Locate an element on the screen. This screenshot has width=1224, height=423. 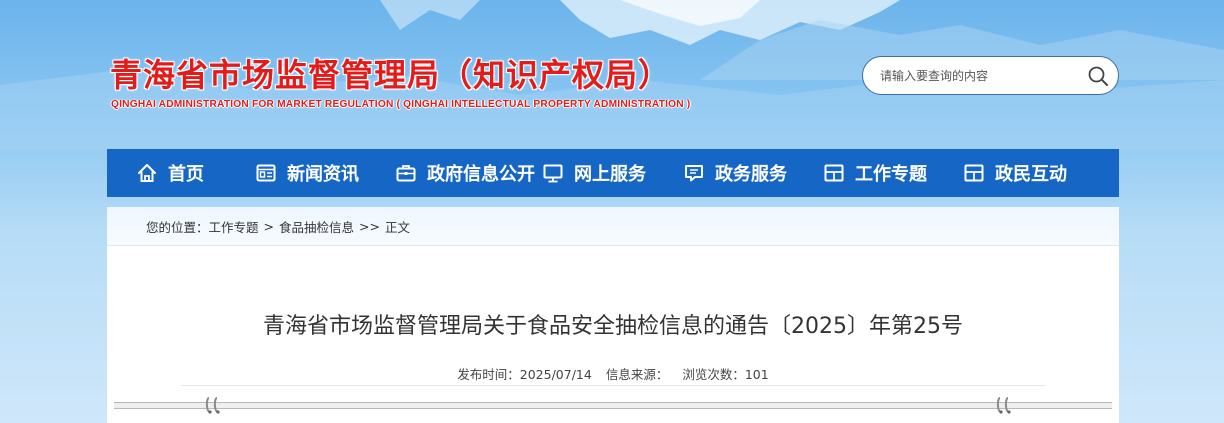
home-icon is located at coordinates (147, 173).